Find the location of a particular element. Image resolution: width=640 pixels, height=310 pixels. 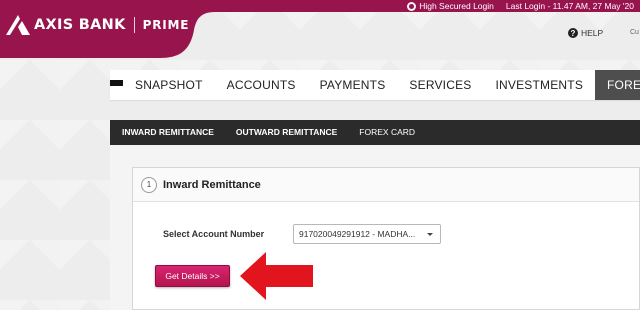

help-label: HELP is located at coordinates (592, 33).